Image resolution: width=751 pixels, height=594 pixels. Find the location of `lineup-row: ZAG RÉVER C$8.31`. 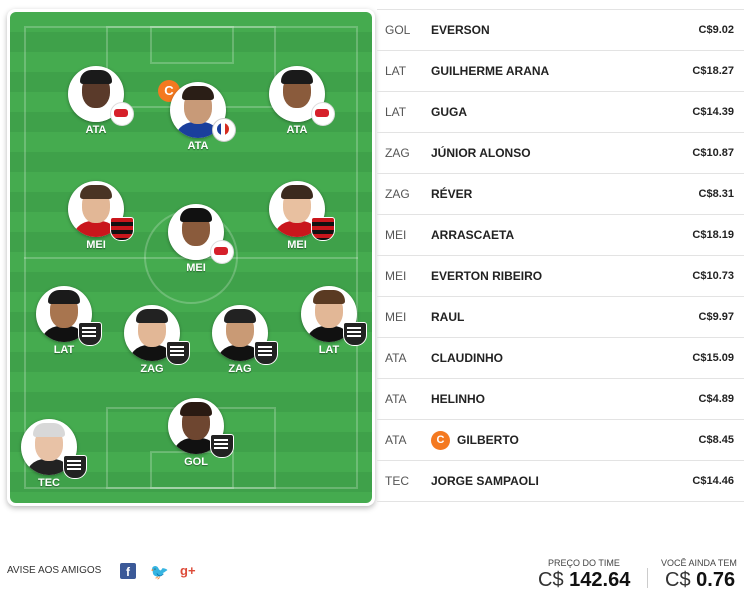

lineup-row: ZAG RÉVER C$8.31 is located at coordinates (560, 194).